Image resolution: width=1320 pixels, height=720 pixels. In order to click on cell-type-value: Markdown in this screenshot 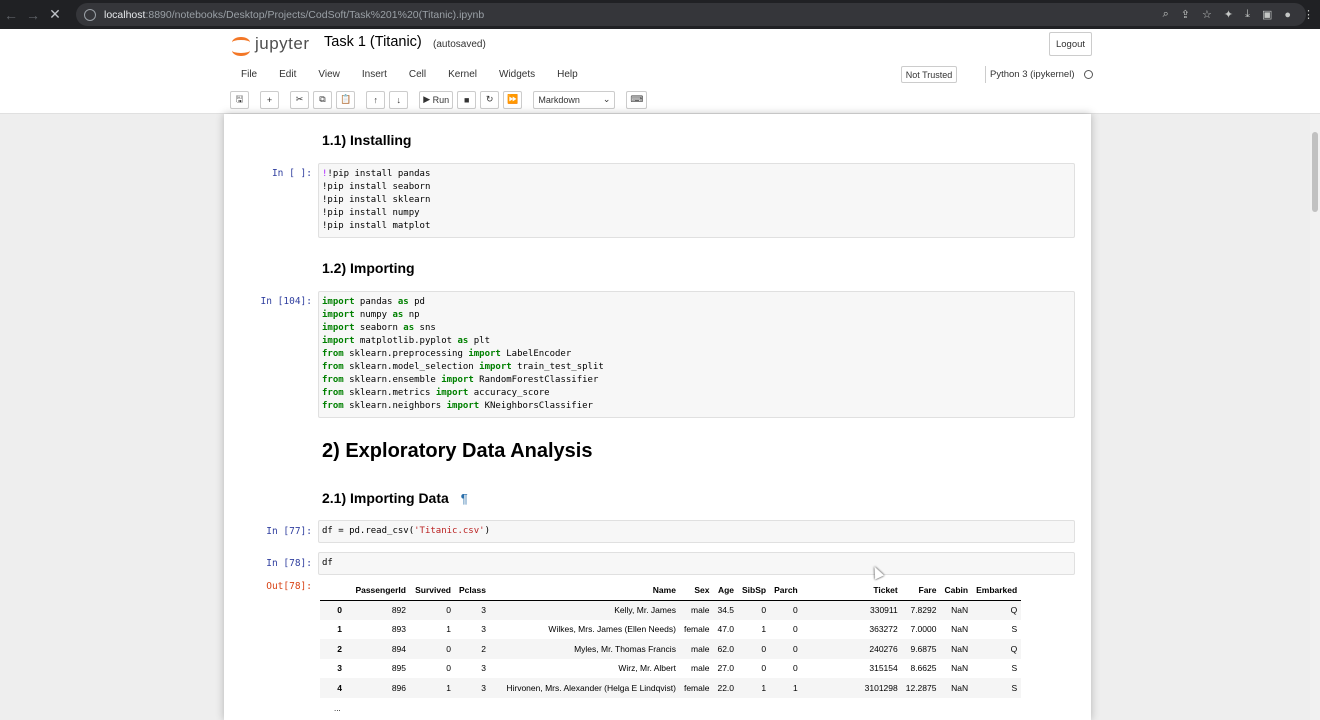, I will do `click(559, 99)`.